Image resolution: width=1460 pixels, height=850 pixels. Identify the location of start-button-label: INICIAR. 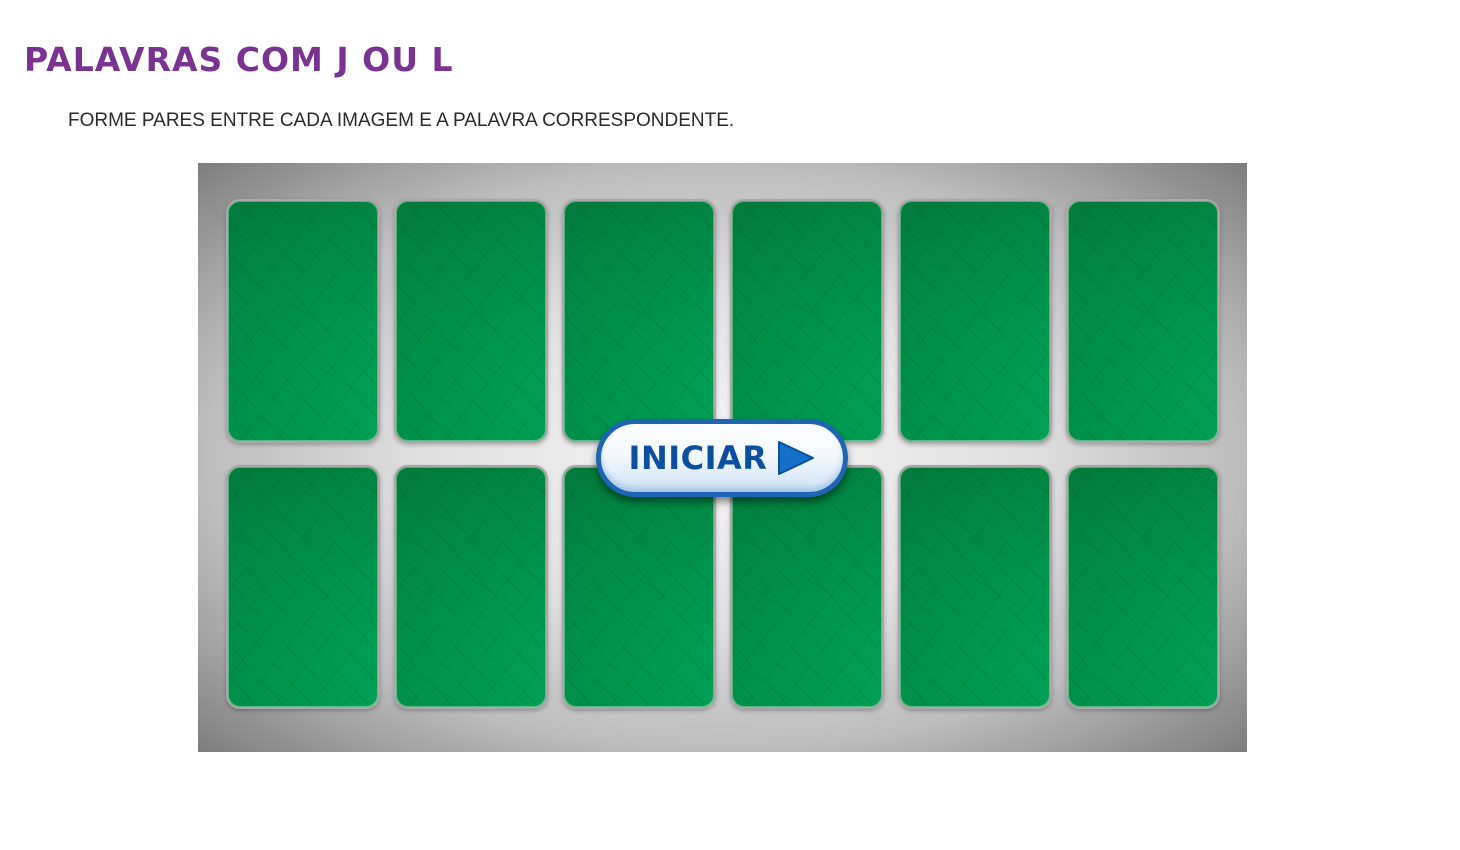
(698, 458).